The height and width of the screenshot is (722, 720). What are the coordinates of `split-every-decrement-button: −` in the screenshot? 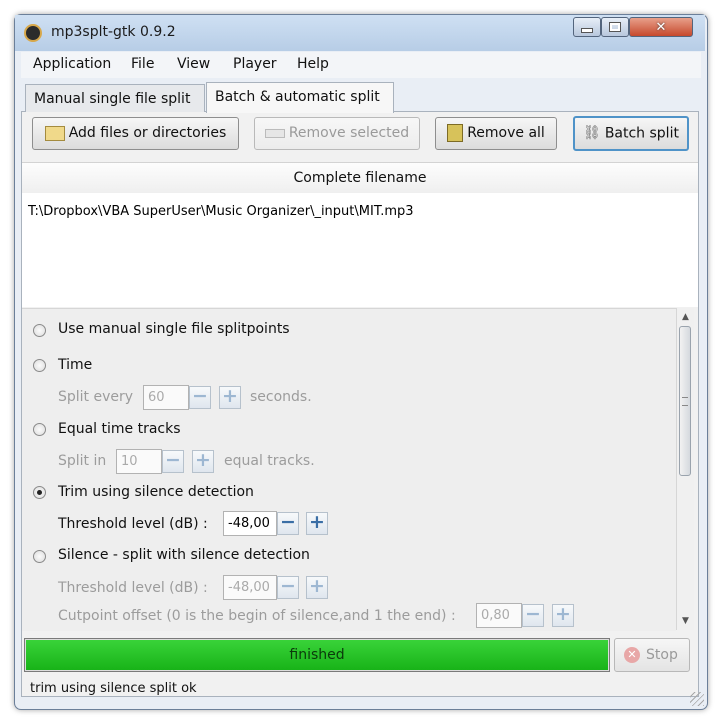 It's located at (200, 397).